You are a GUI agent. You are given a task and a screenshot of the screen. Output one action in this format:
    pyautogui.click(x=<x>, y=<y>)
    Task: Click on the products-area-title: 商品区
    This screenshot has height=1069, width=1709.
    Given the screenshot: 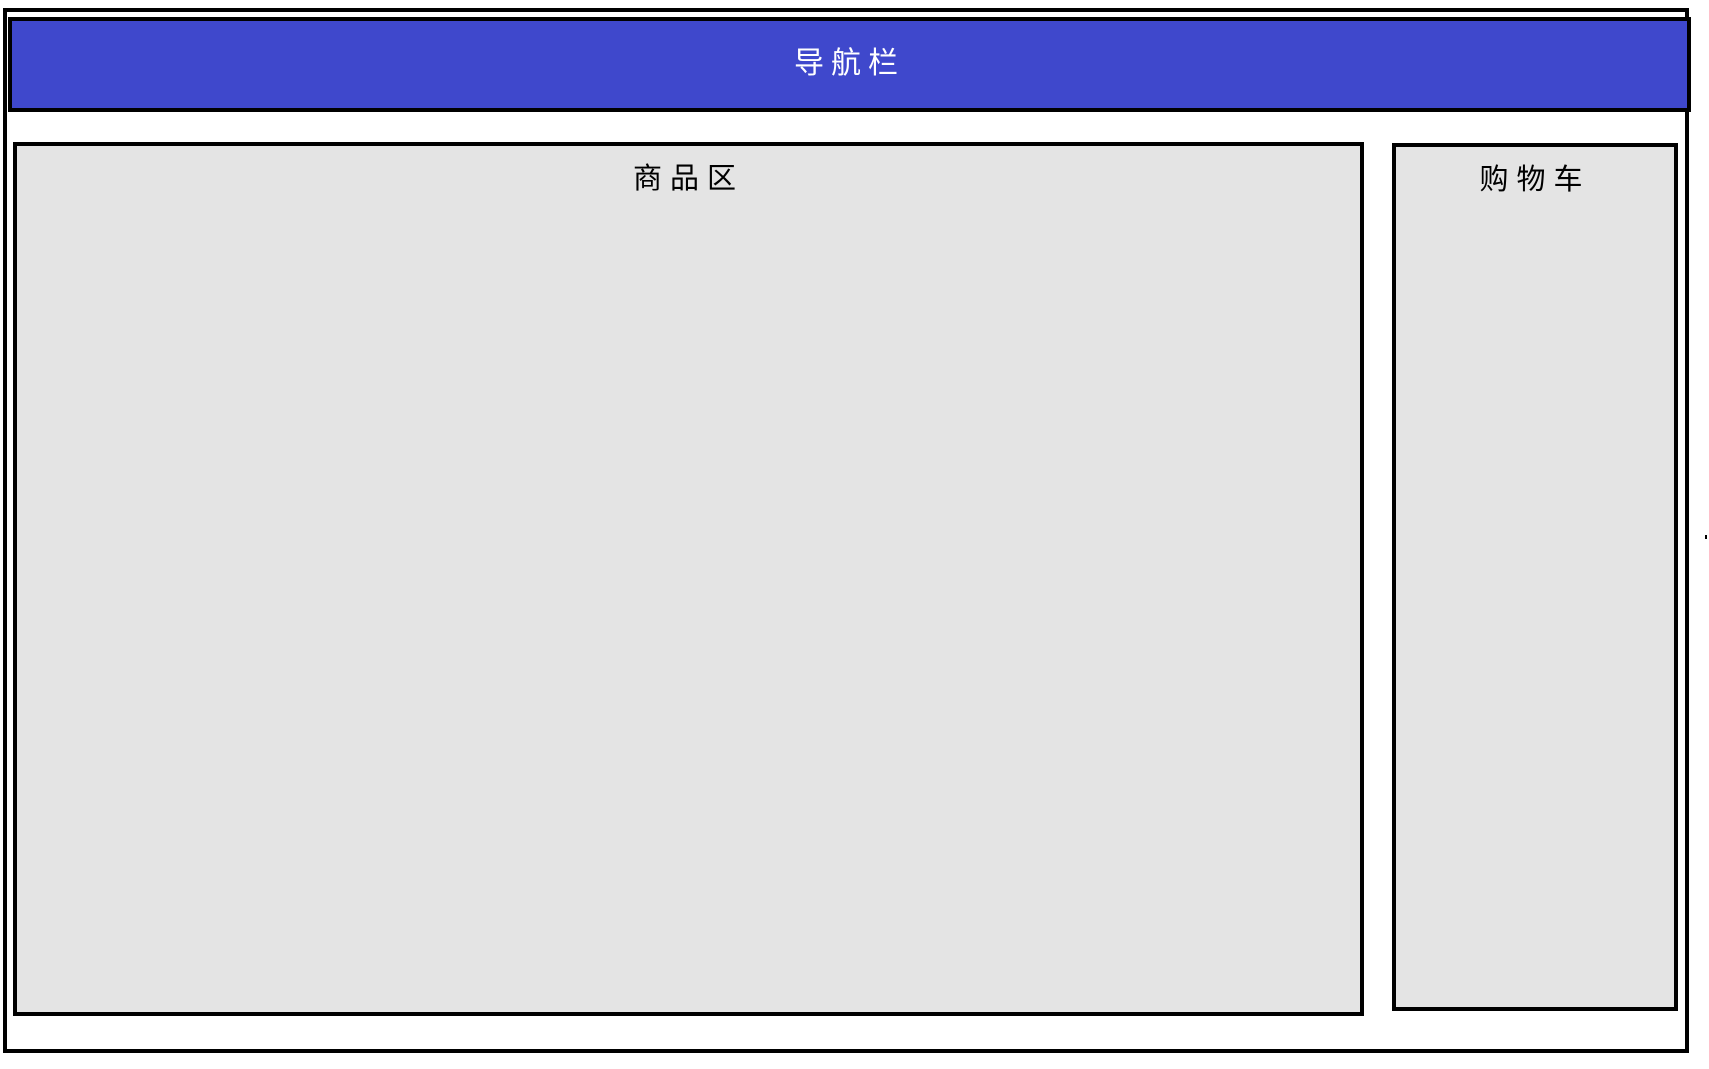 What is the action you would take?
    pyautogui.click(x=688, y=178)
    